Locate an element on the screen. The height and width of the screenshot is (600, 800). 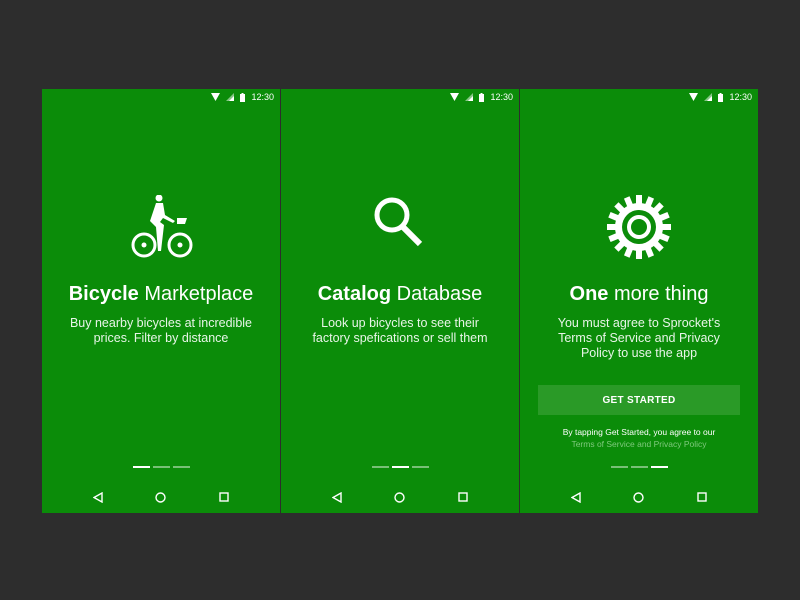
screen-title: Bicycle Marketplace is located at coordinates (161, 294).